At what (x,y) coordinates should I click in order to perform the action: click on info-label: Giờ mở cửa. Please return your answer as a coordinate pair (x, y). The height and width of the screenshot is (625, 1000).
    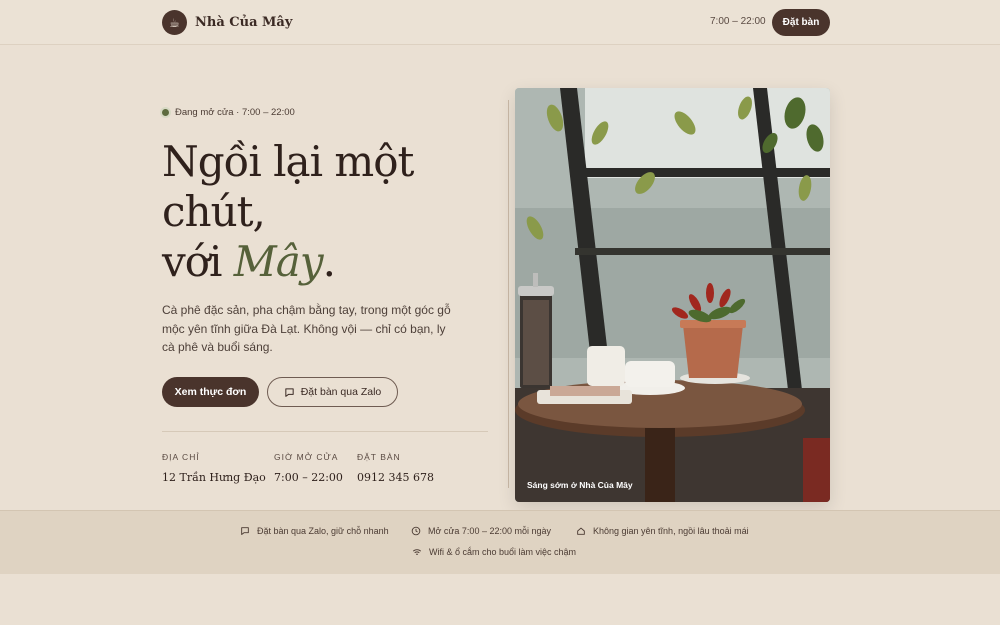
    Looking at the image, I should click on (306, 457).